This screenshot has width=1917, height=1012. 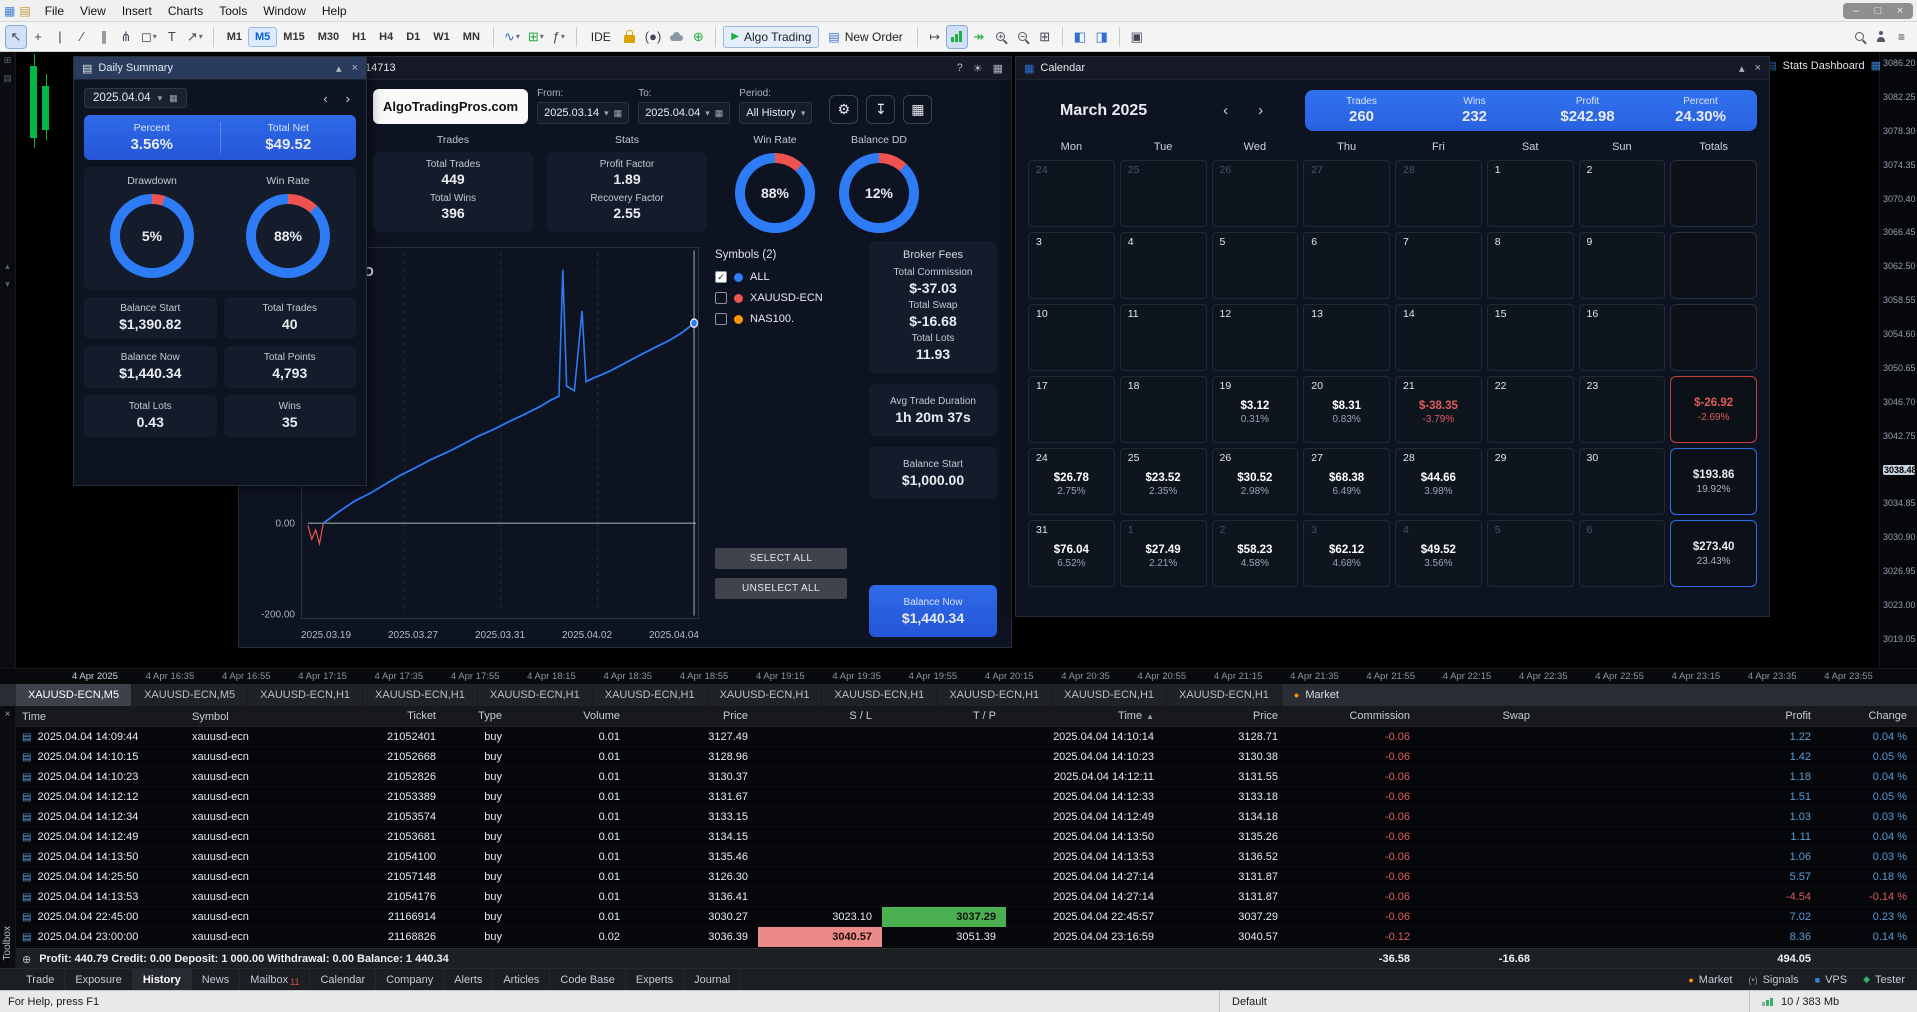 I want to click on chart-type-button: ∿ ▾, so click(x=512, y=37).